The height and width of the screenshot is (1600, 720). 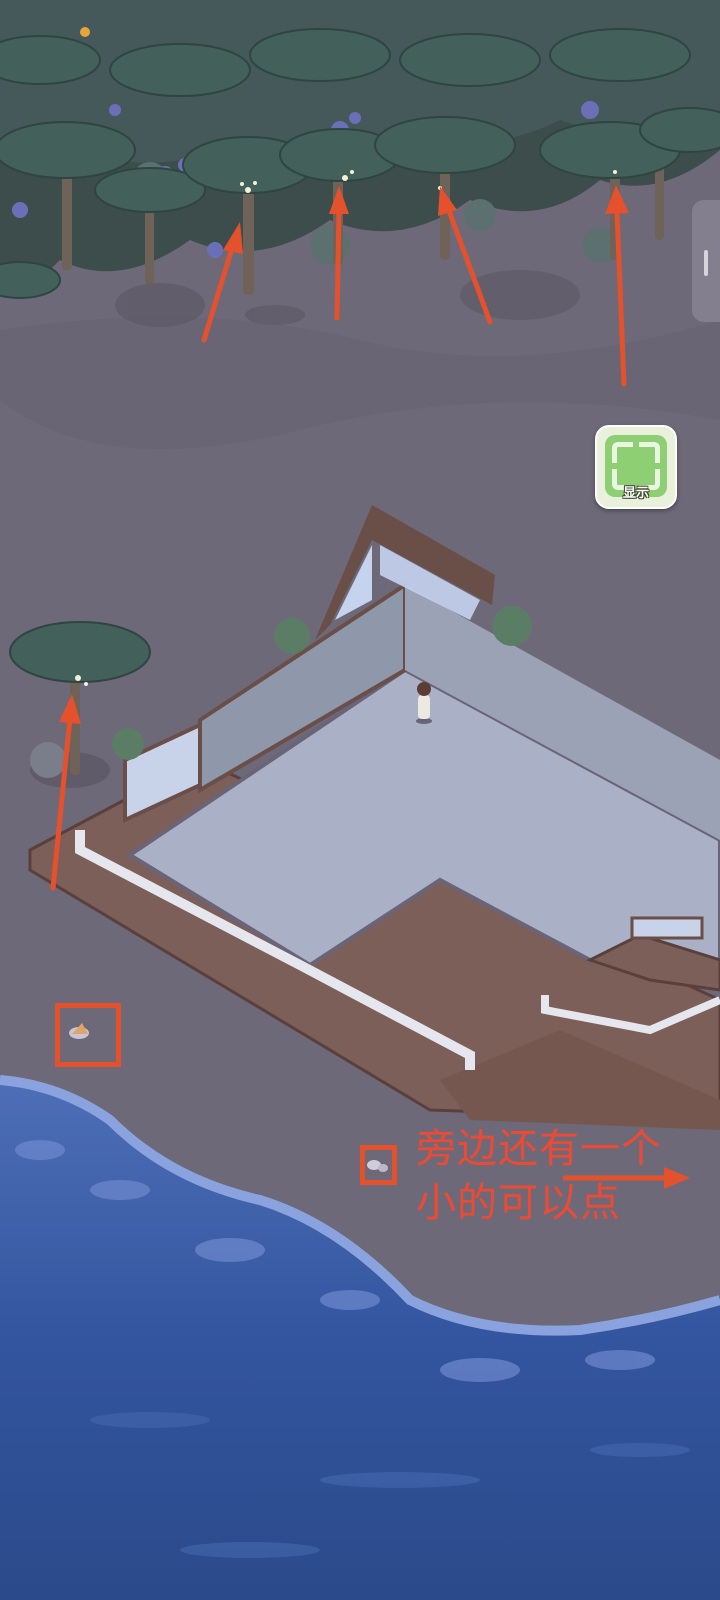 I want to click on grip-icon, so click(x=706, y=263).